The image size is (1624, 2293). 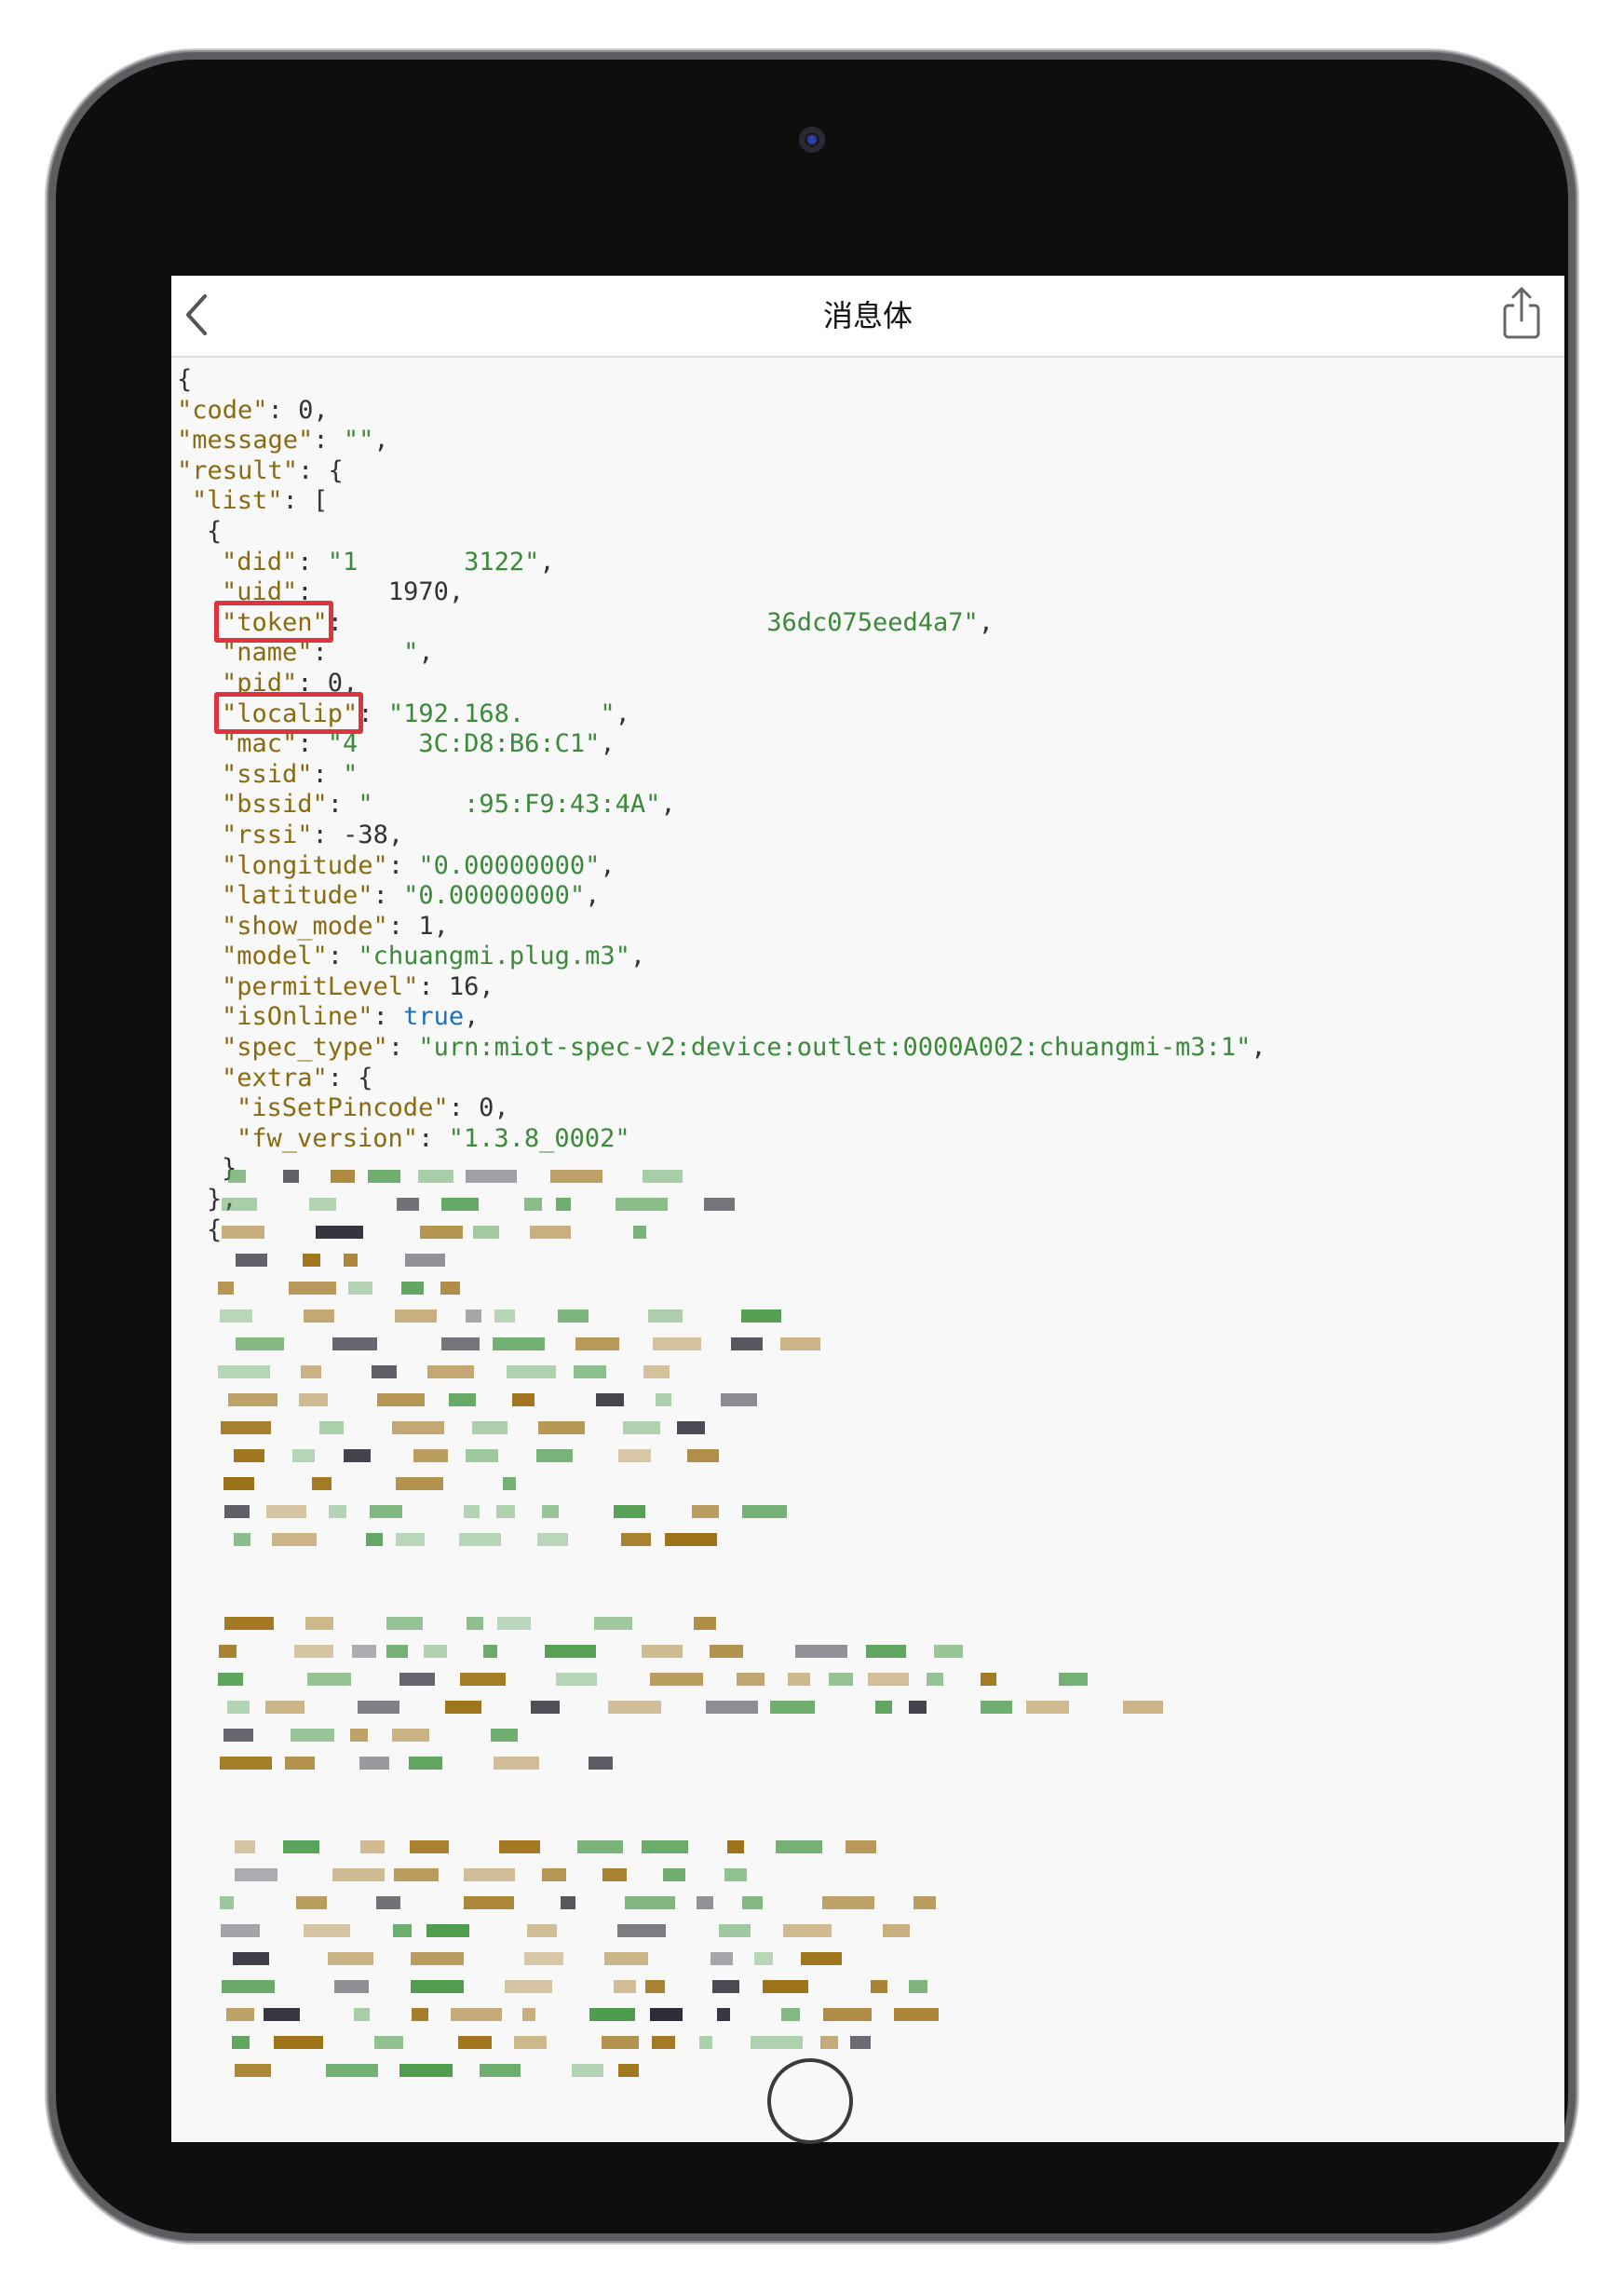 What do you see at coordinates (721, 563) in the screenshot?
I see `json-line: "did": "1 3122",` at bounding box center [721, 563].